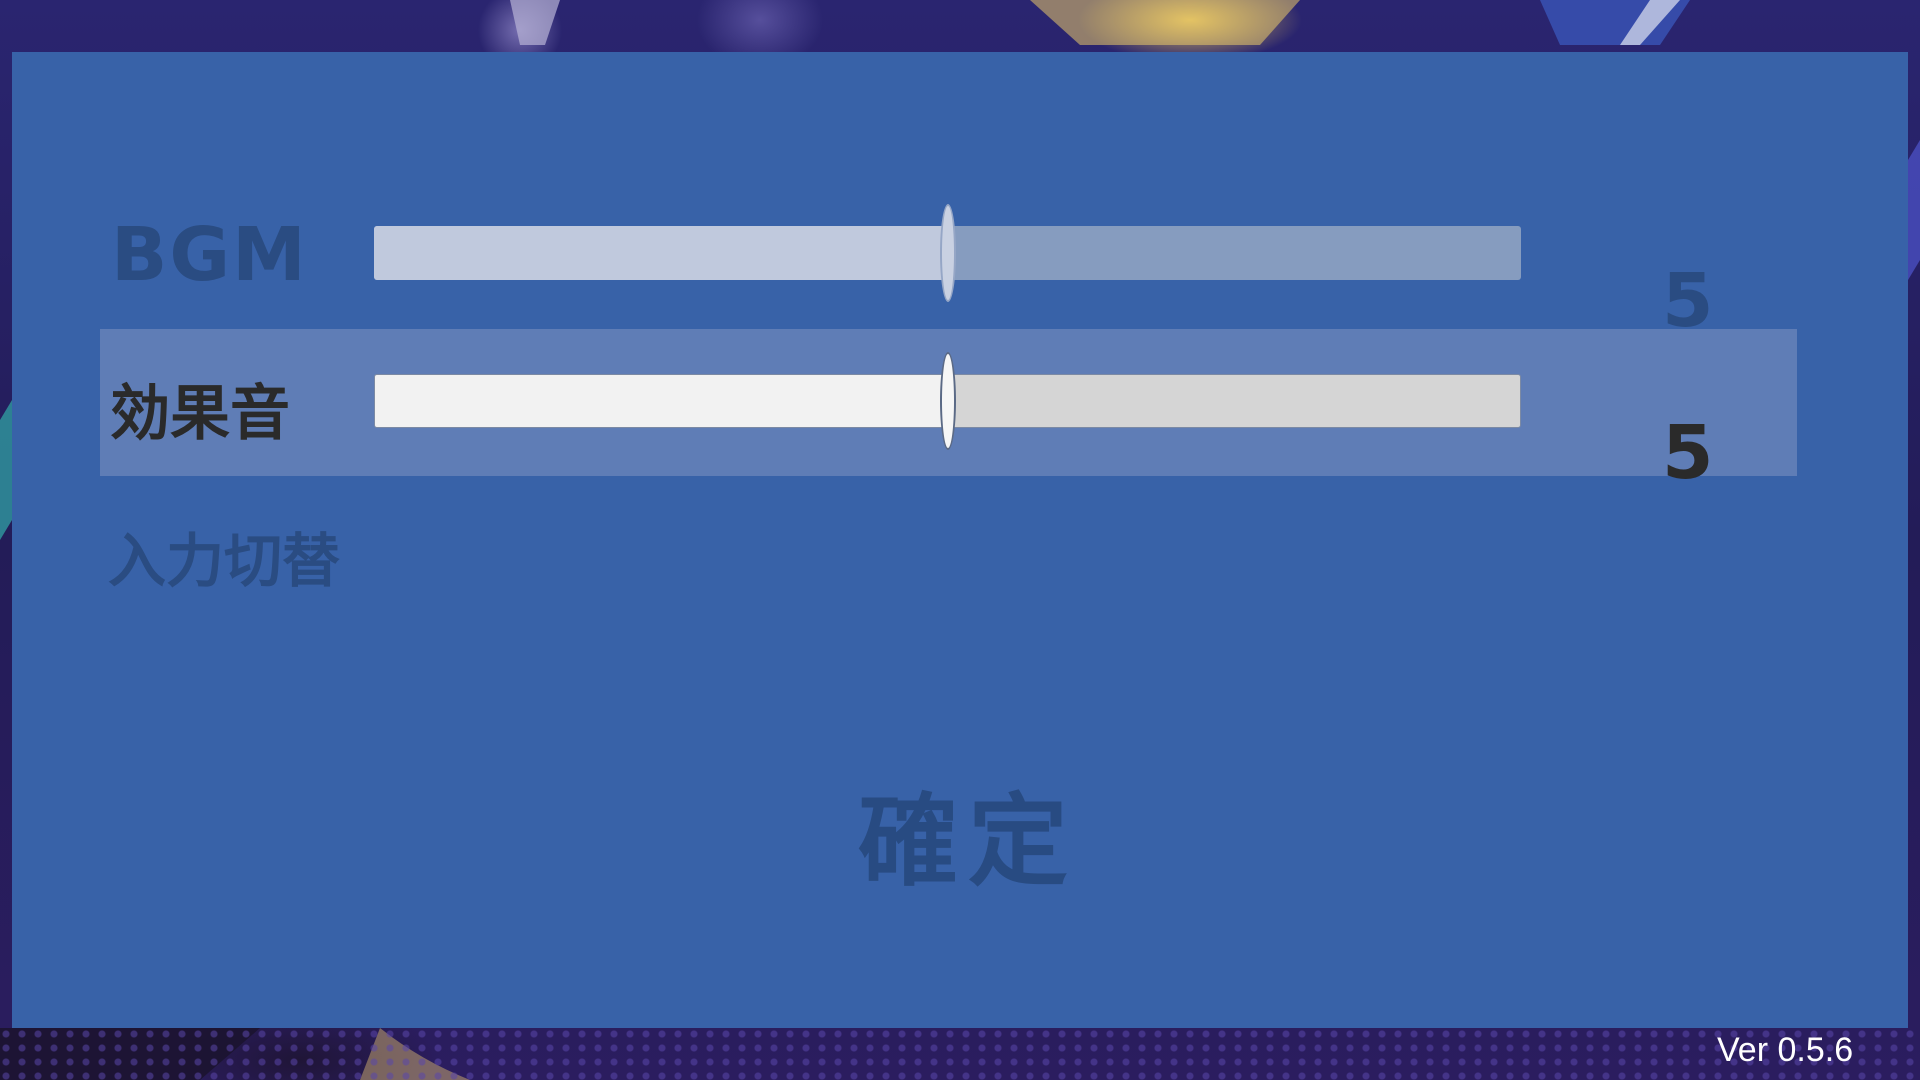  What do you see at coordinates (1688, 453) in the screenshot?
I see `sound-effect-value: 5` at bounding box center [1688, 453].